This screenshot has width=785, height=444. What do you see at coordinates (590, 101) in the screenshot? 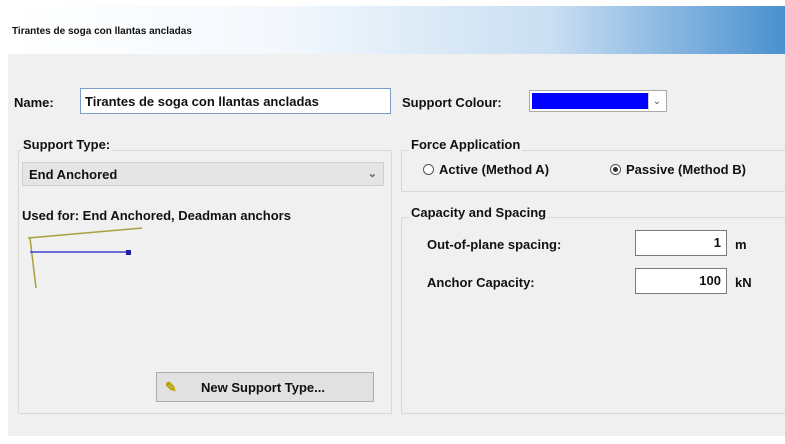
I see `colour-swatch` at bounding box center [590, 101].